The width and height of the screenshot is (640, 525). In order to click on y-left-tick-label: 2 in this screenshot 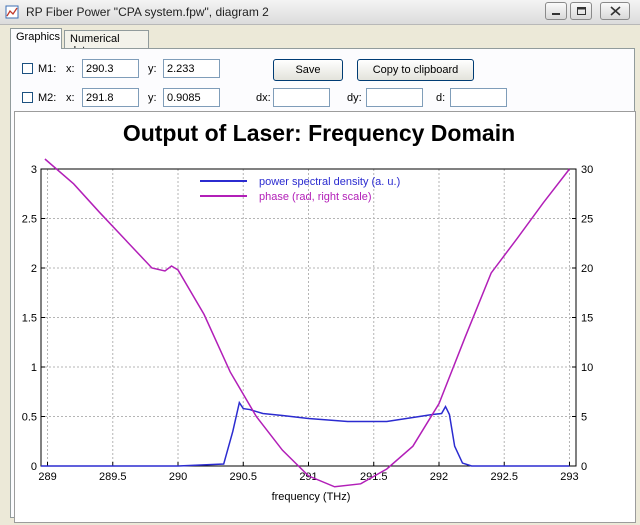, I will do `click(34, 269)`.